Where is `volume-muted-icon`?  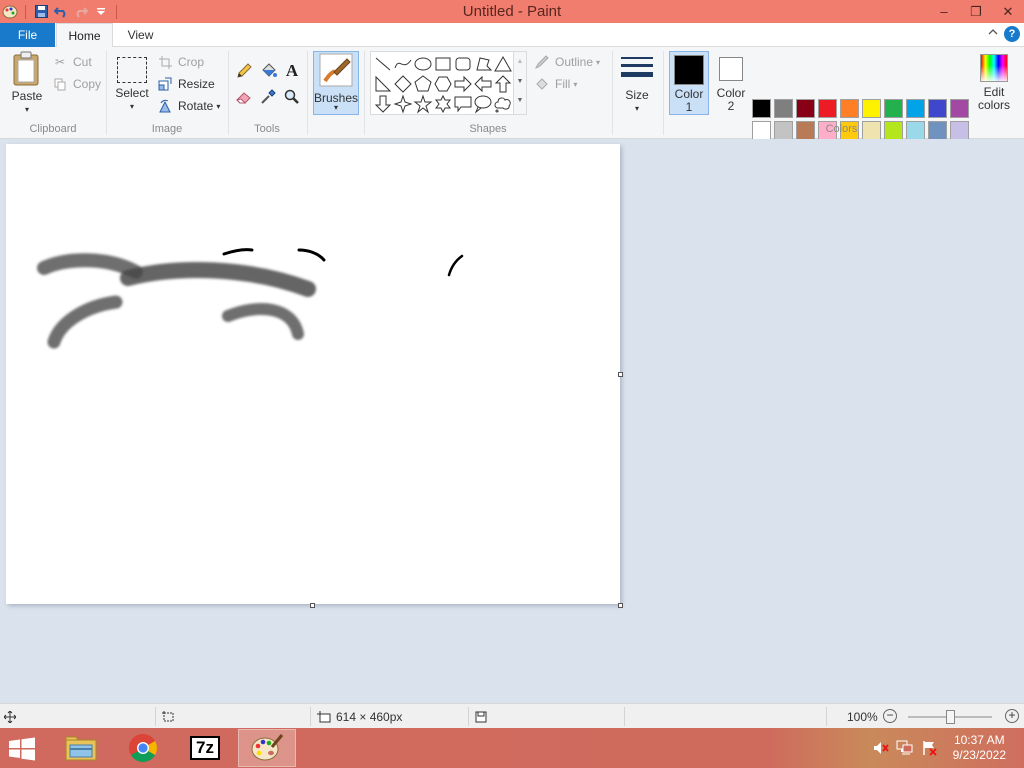 volume-muted-icon is located at coordinates (881, 748).